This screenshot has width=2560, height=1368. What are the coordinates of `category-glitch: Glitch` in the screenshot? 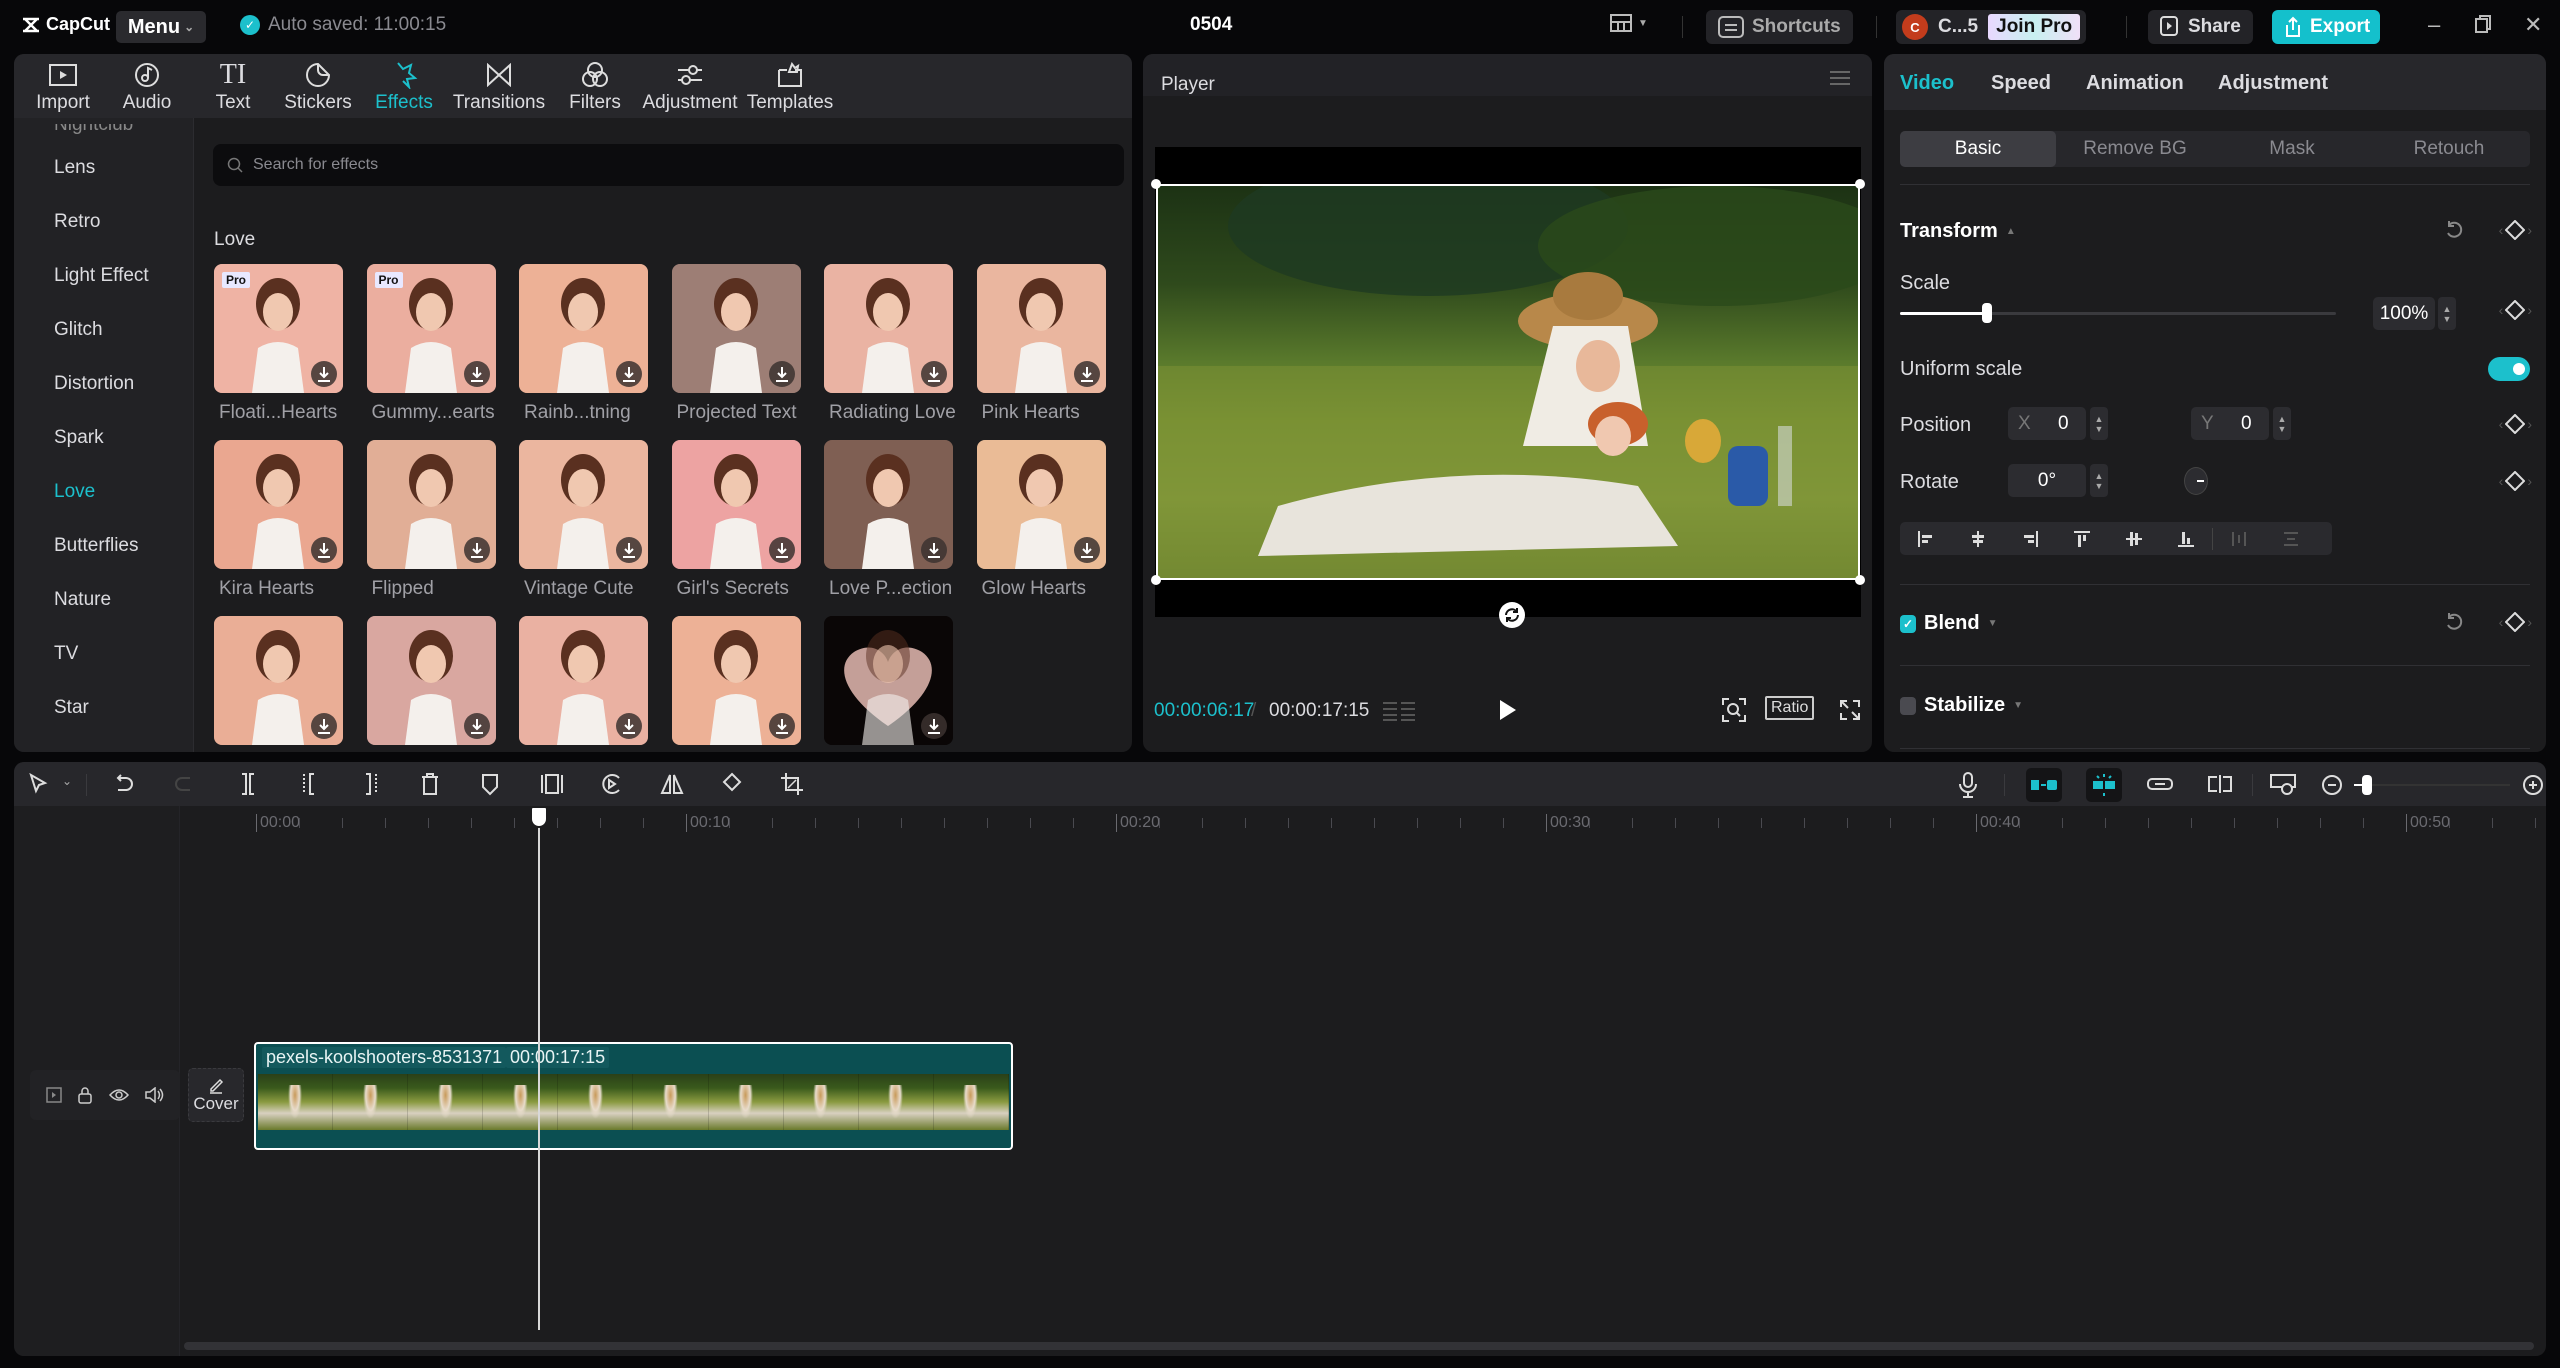 It's located at (78, 330).